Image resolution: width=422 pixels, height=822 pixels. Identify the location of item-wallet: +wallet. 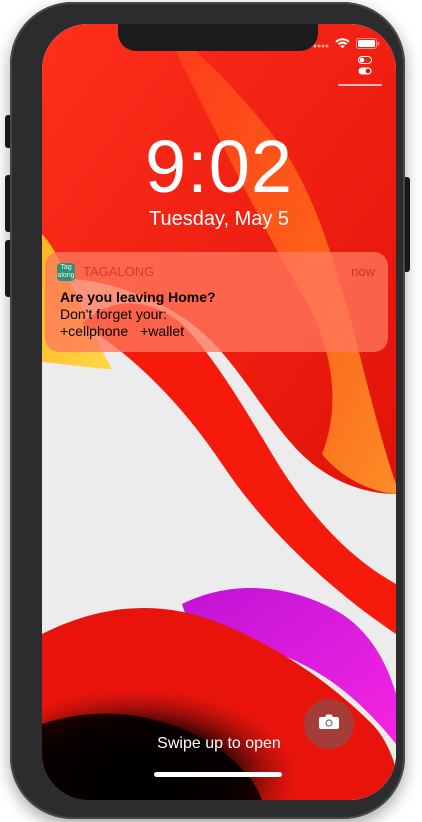
(162, 331).